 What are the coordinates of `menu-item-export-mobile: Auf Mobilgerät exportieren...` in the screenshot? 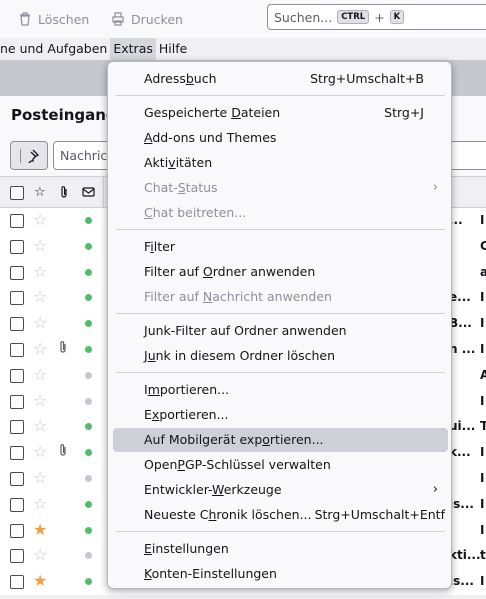 It's located at (280, 440).